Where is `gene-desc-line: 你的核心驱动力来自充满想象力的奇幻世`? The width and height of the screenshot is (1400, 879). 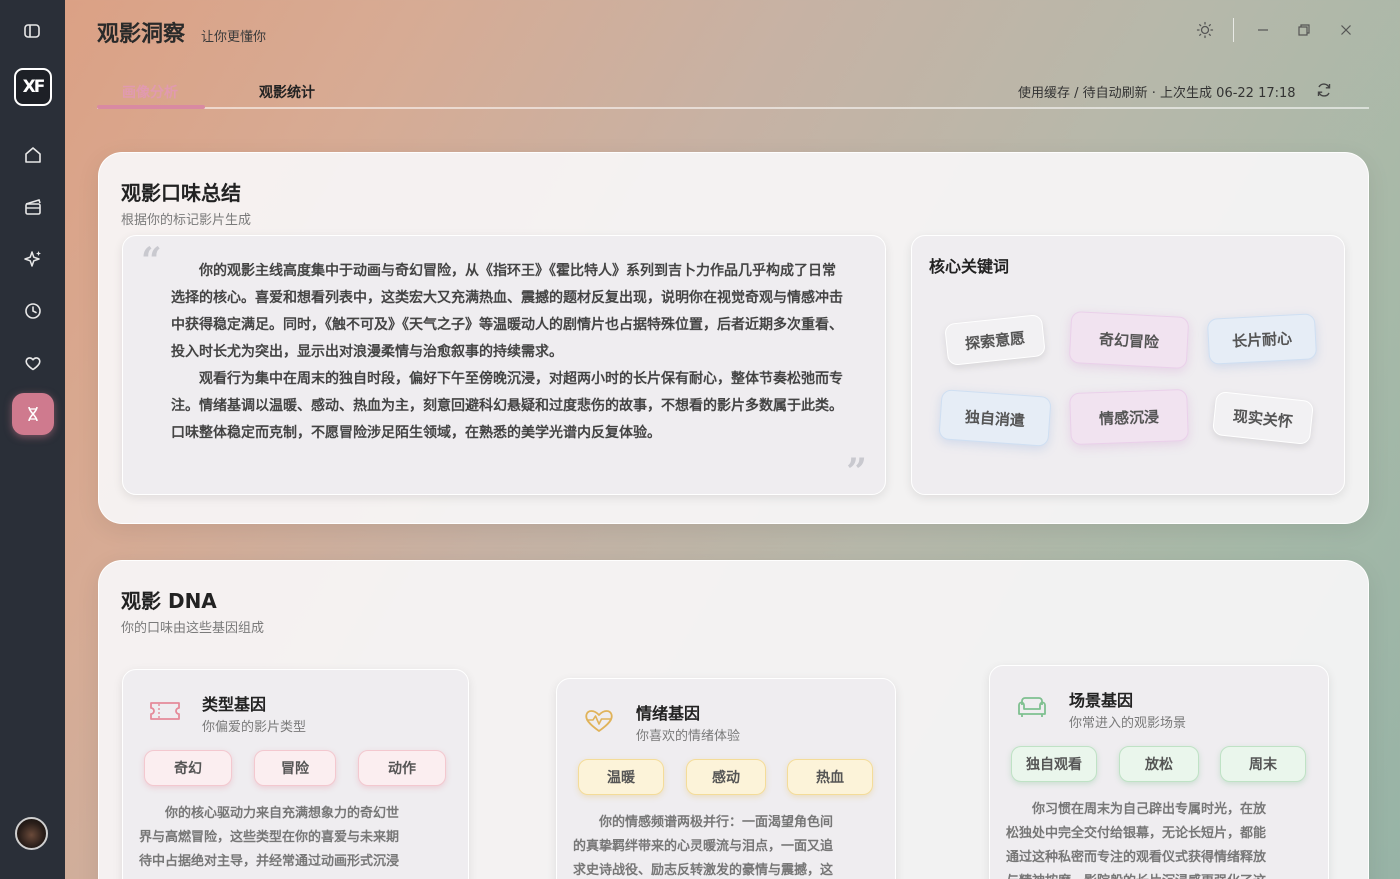 gene-desc-line: 你的核心驱动力来自充满想象力的奇幻世 is located at coordinates (282, 813).